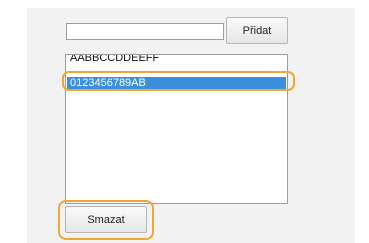 This screenshot has width=369, height=243. What do you see at coordinates (178, 81) in the screenshot?
I see `selection-callout-outline` at bounding box center [178, 81].